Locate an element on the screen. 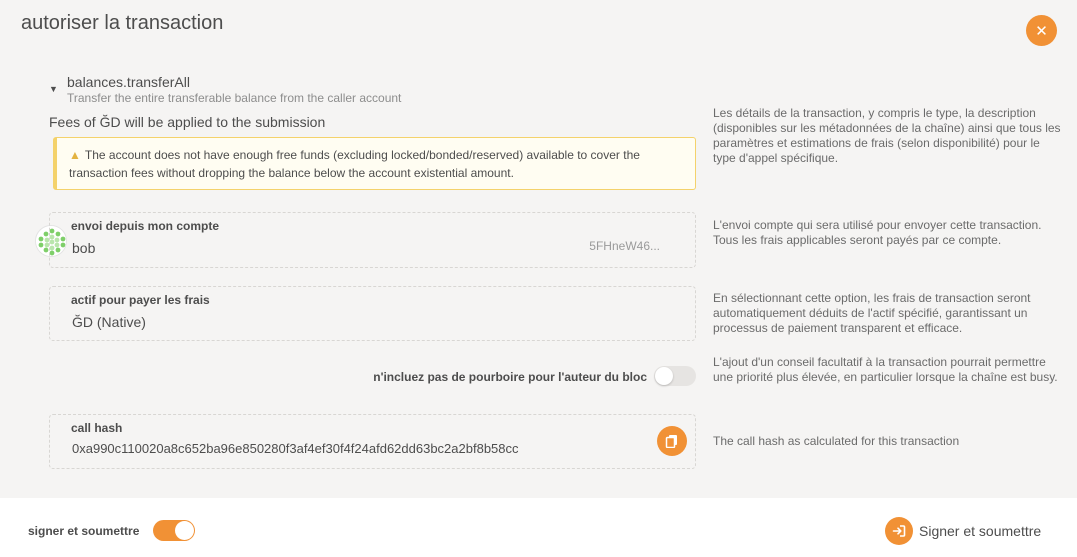 This screenshot has height=557, width=1077. tip-toggle is located at coordinates (675, 376).